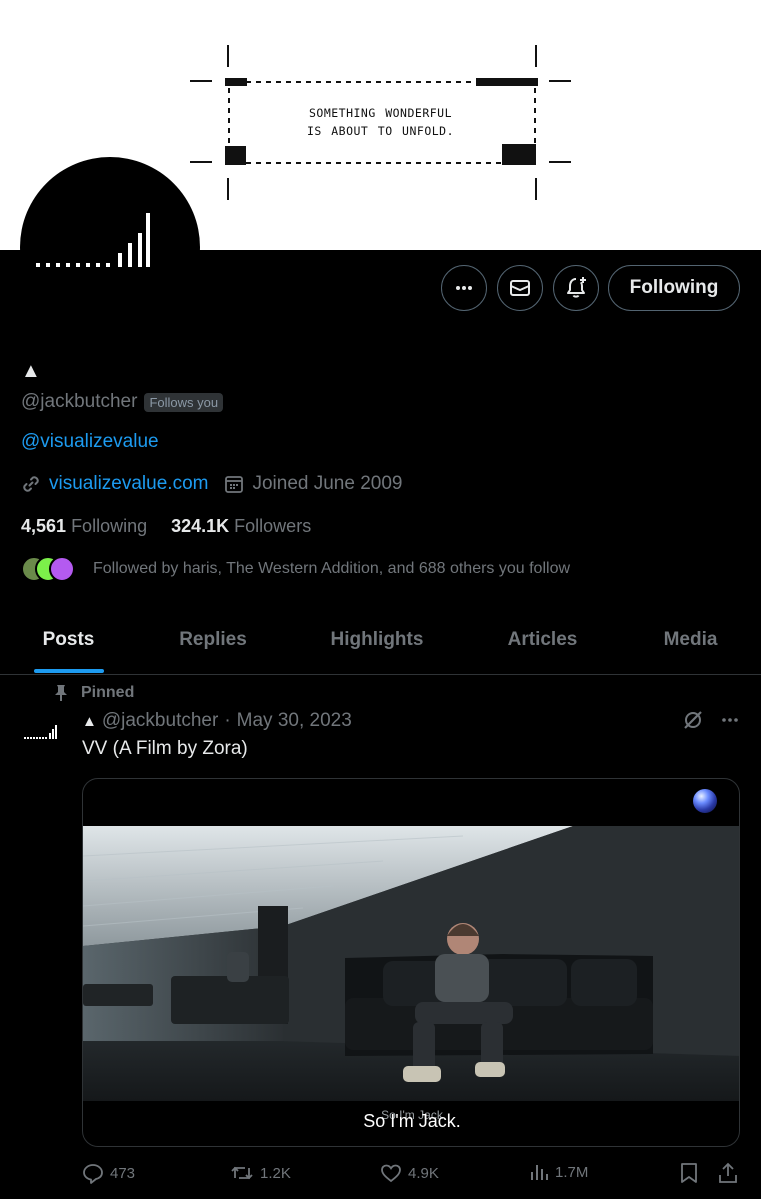 This screenshot has width=761, height=1199. Describe the element at coordinates (108, 1173) in the screenshot. I see `reply-button: 473` at that location.